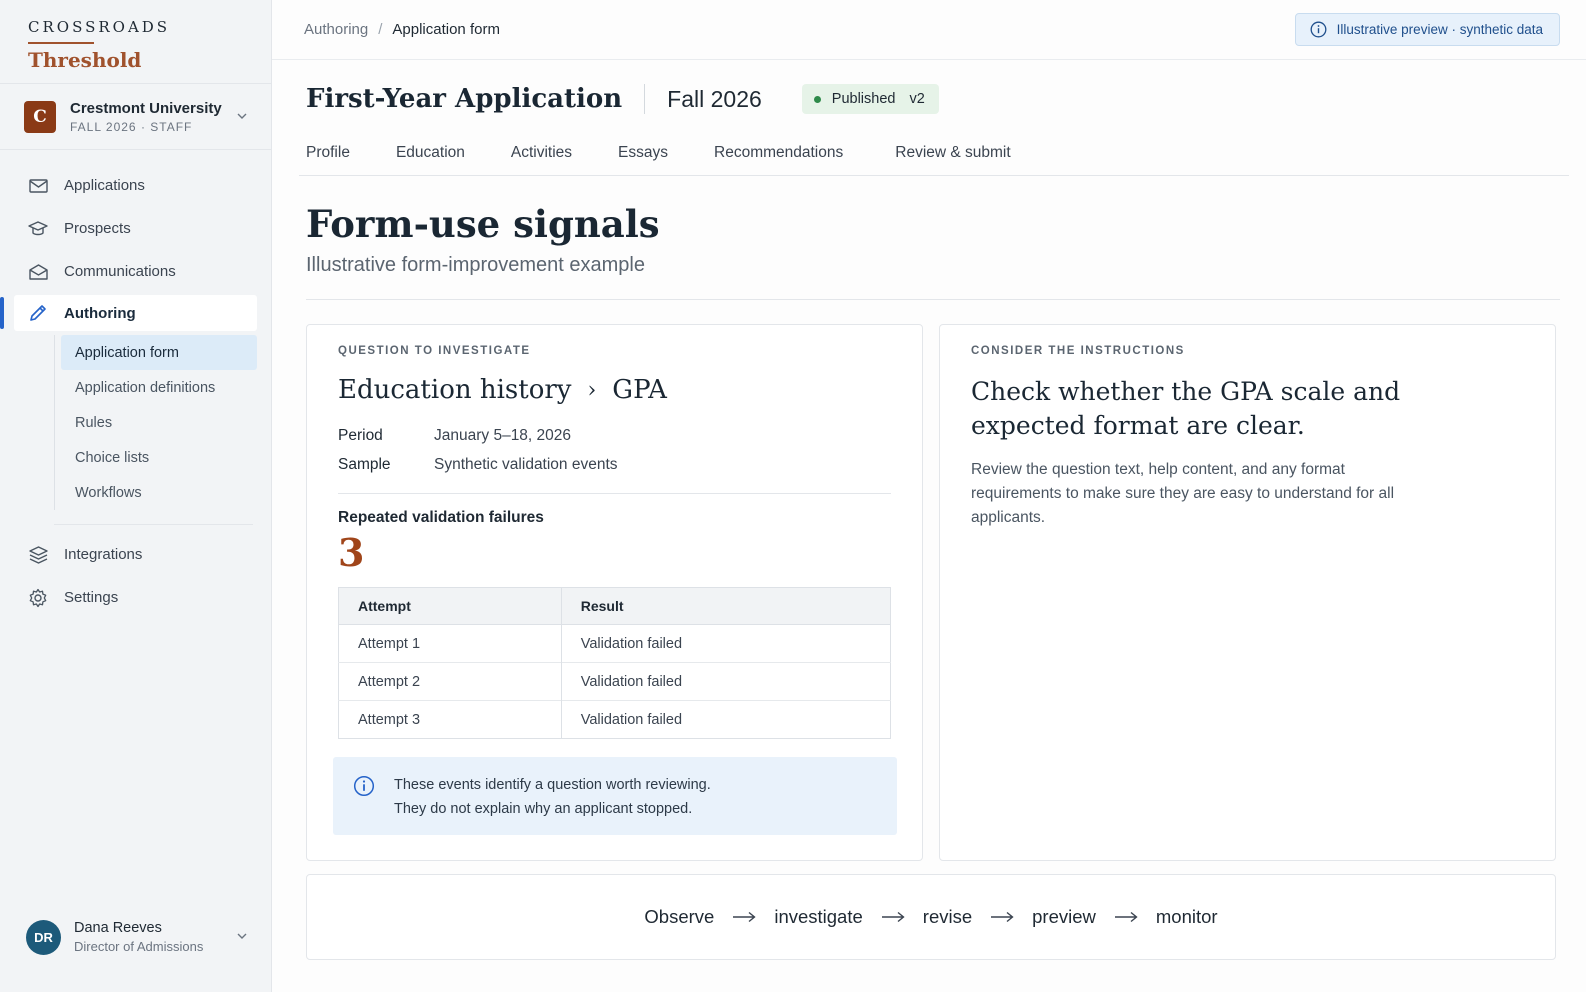 This screenshot has height=992, width=1586. I want to click on user-name: Dana Reeves, so click(118, 928).